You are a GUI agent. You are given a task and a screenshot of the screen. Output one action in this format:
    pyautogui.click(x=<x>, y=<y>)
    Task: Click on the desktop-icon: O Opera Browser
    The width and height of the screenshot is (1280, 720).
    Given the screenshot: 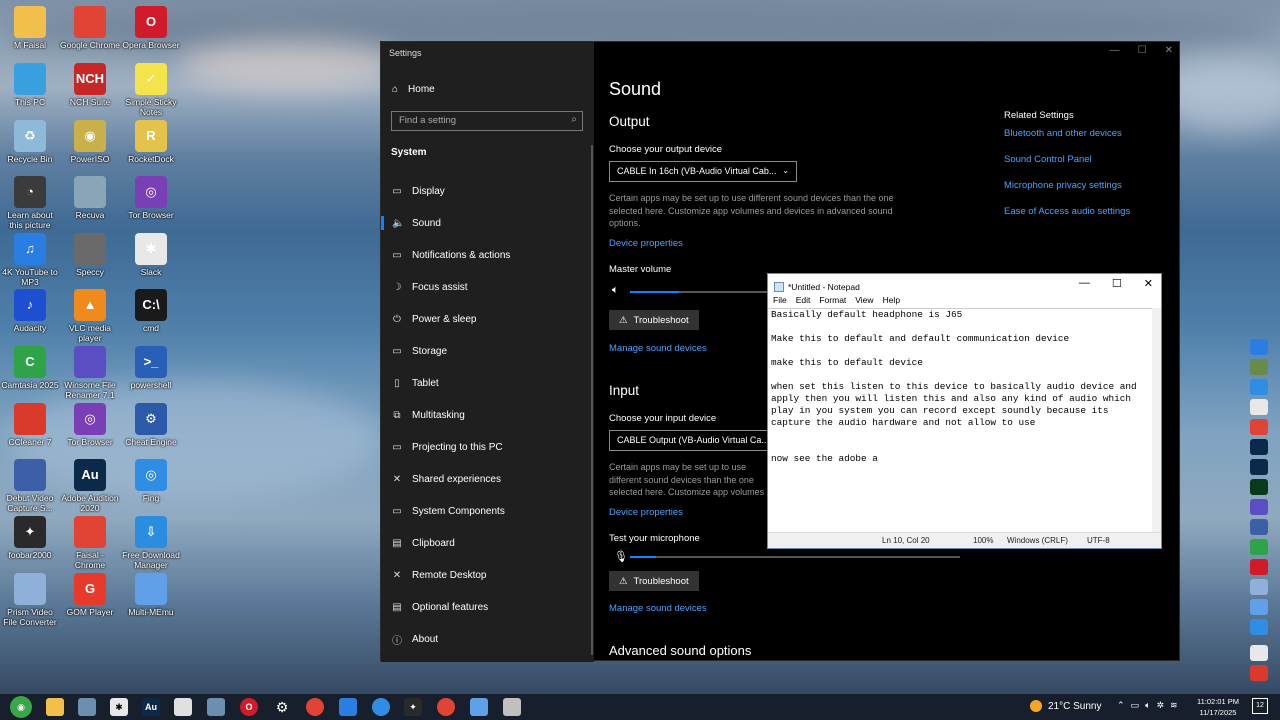 What is the action you would take?
    pyautogui.click(x=151, y=28)
    